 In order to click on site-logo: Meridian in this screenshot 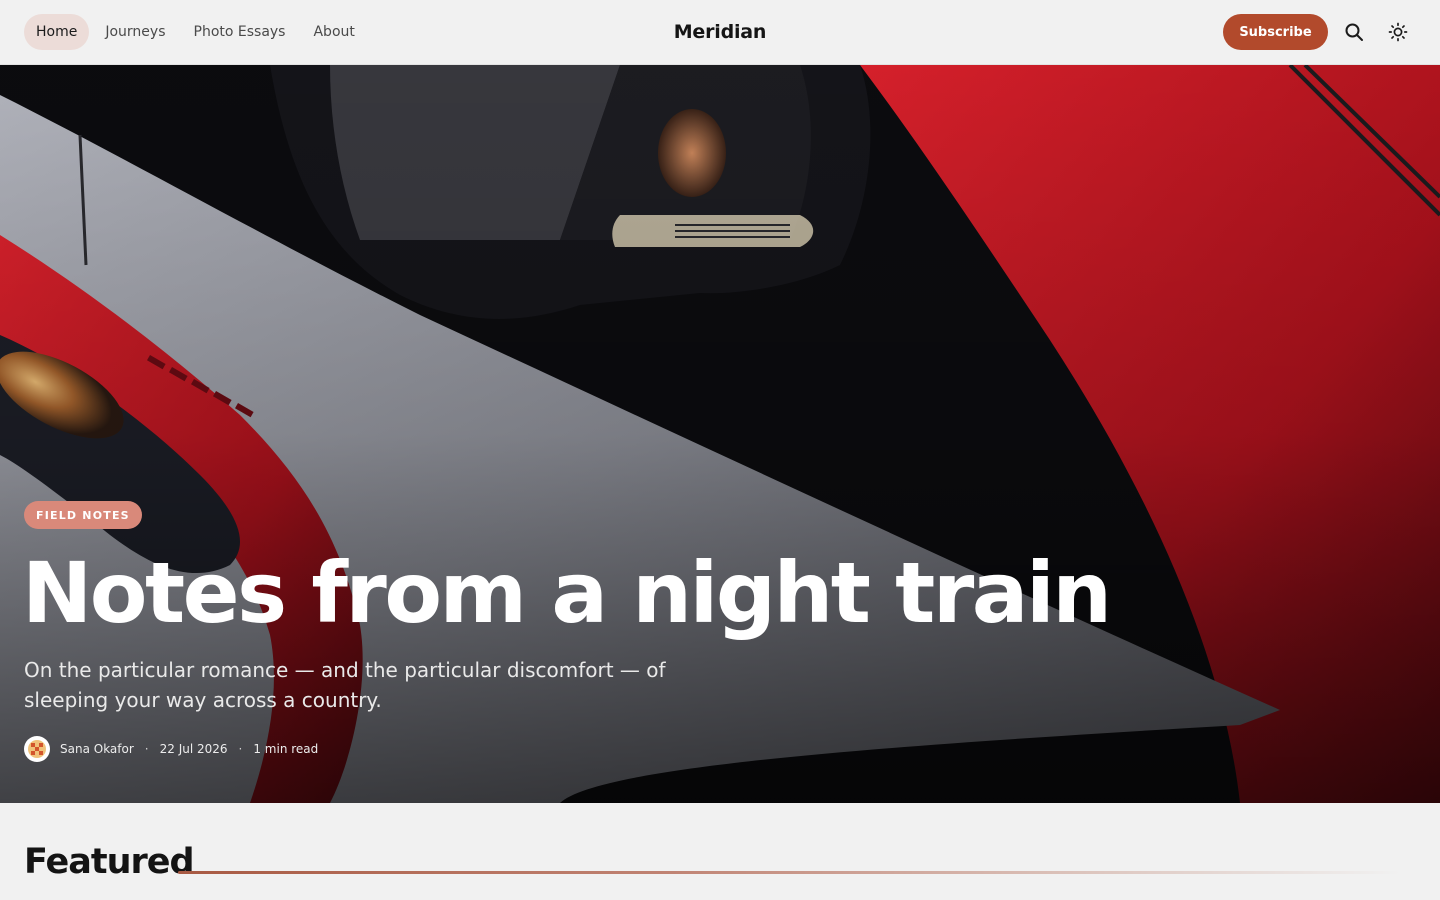, I will do `click(720, 32)`.